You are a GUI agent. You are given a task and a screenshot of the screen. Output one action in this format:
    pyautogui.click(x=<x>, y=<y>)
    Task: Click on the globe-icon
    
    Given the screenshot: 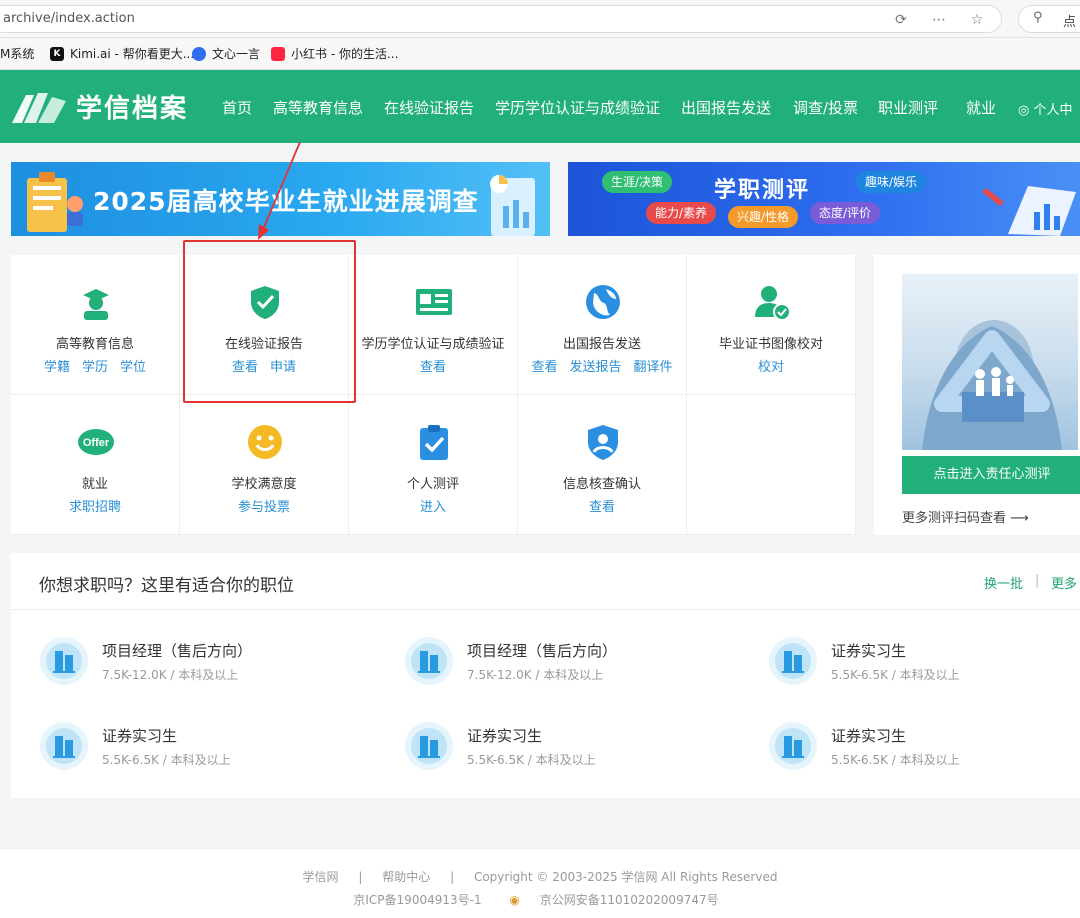 What is the action you would take?
    pyautogui.click(x=603, y=302)
    